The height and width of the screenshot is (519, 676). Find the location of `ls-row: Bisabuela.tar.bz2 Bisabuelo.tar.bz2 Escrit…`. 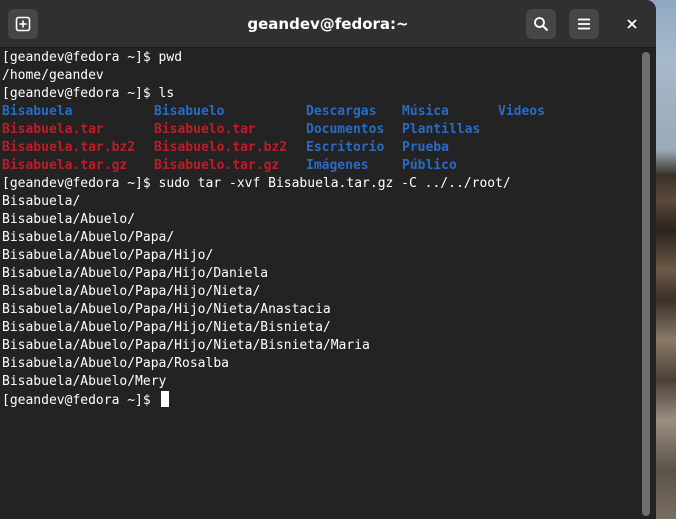

ls-row: Bisabuela.tar.bz2 Bisabuelo.tar.bz2 Escrit… is located at coordinates (320, 148).